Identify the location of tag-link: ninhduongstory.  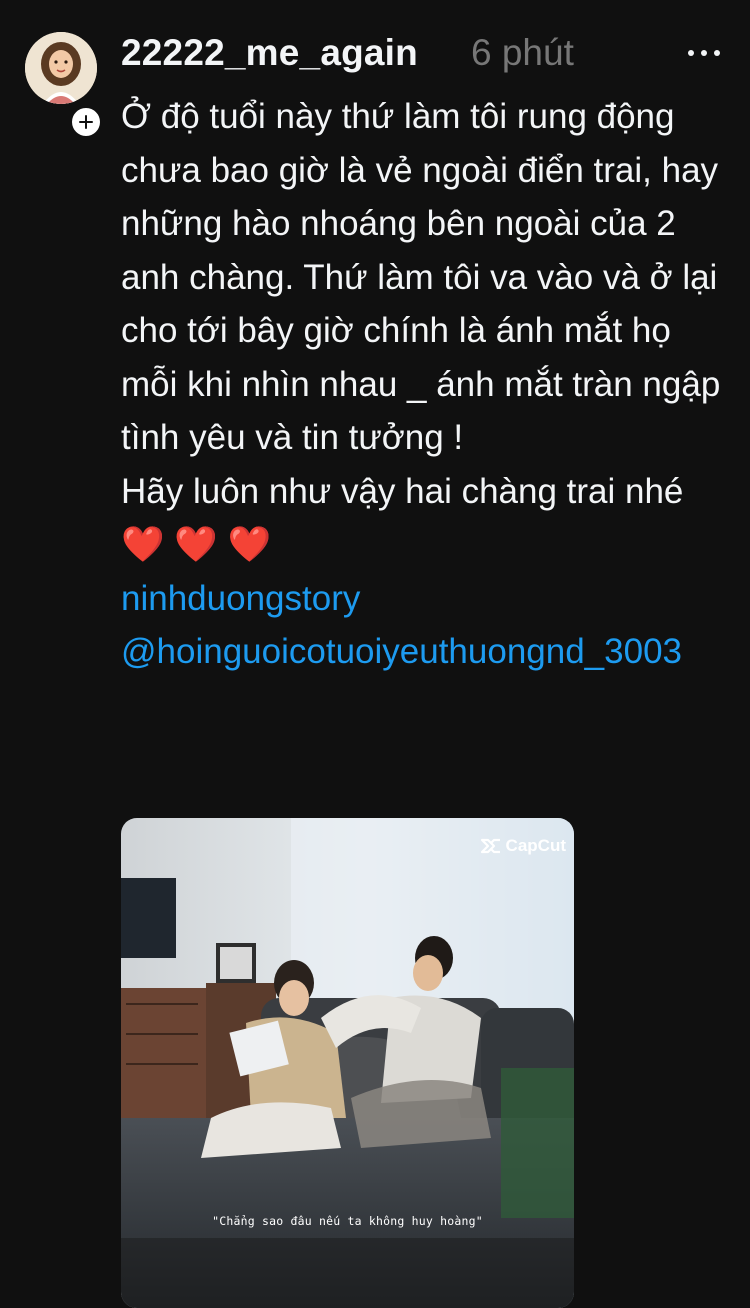
(426, 599).